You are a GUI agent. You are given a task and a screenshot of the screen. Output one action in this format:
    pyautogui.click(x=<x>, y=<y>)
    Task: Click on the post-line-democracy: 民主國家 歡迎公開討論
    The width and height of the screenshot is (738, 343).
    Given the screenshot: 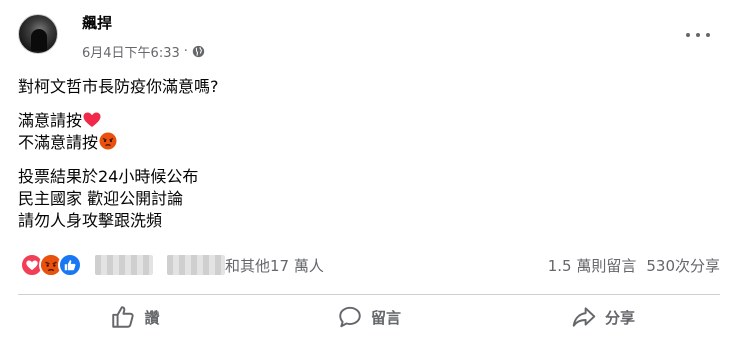 What is the action you would take?
    pyautogui.click(x=101, y=198)
    